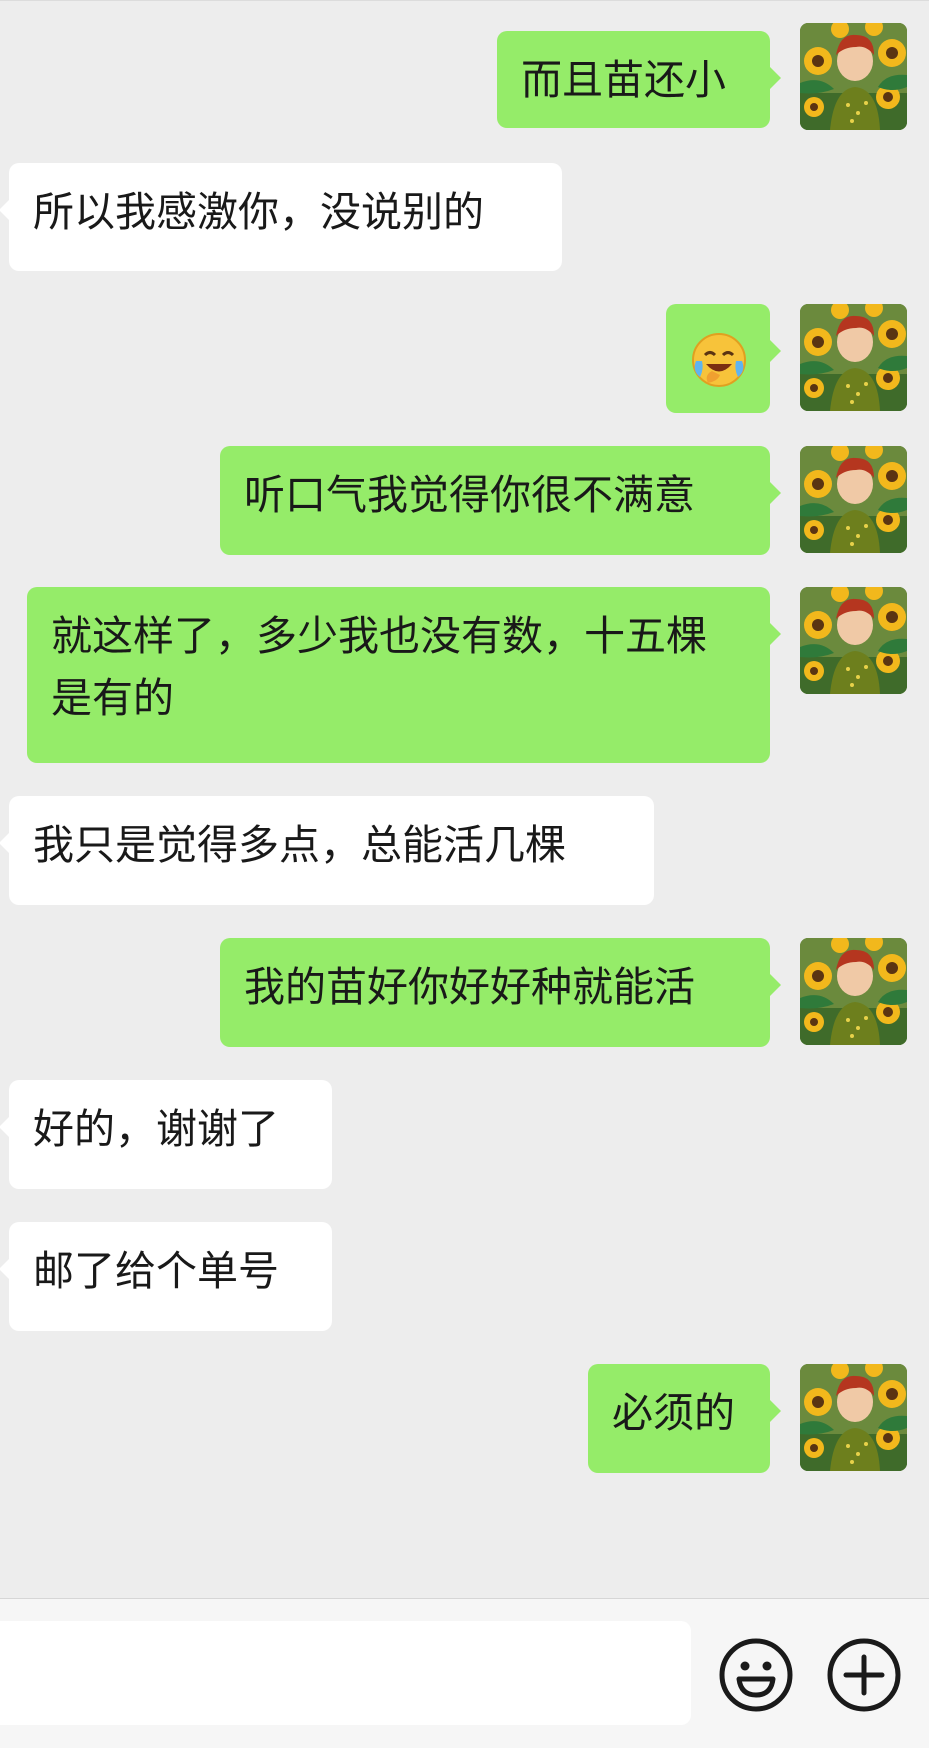  I want to click on message-input, so click(345, 1673).